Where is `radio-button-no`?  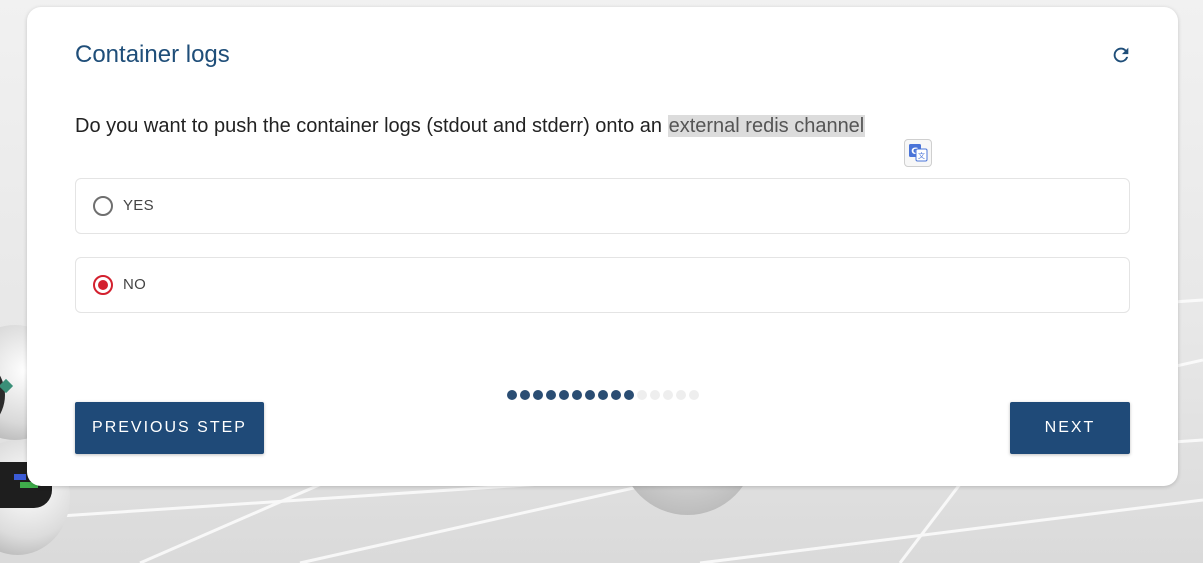
radio-button-no is located at coordinates (103, 285).